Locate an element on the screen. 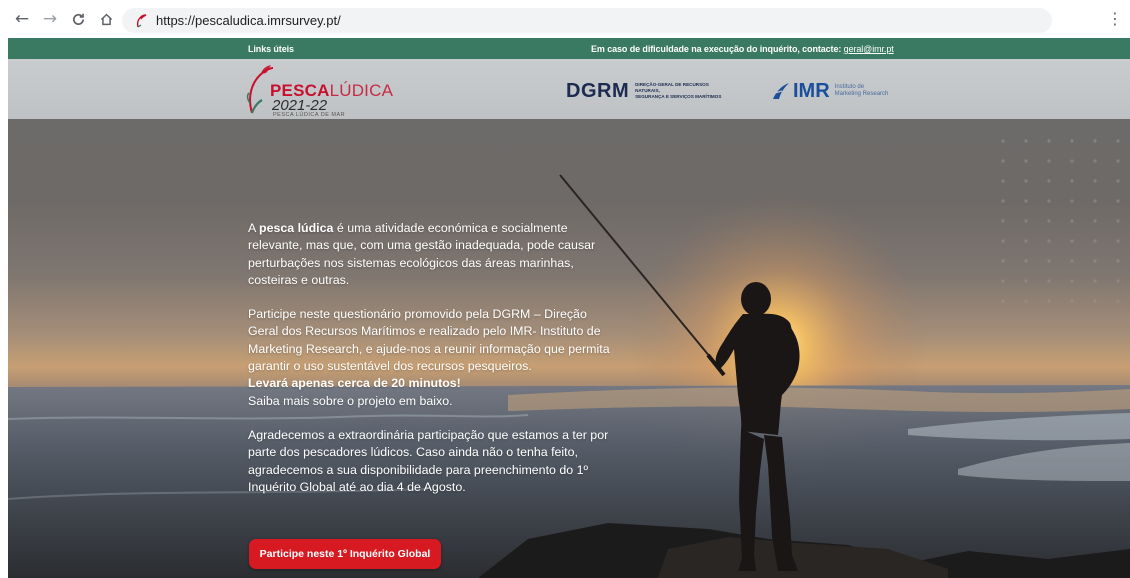 The width and height of the screenshot is (1130, 578). imr-wordmark: IMR is located at coordinates (811, 90).